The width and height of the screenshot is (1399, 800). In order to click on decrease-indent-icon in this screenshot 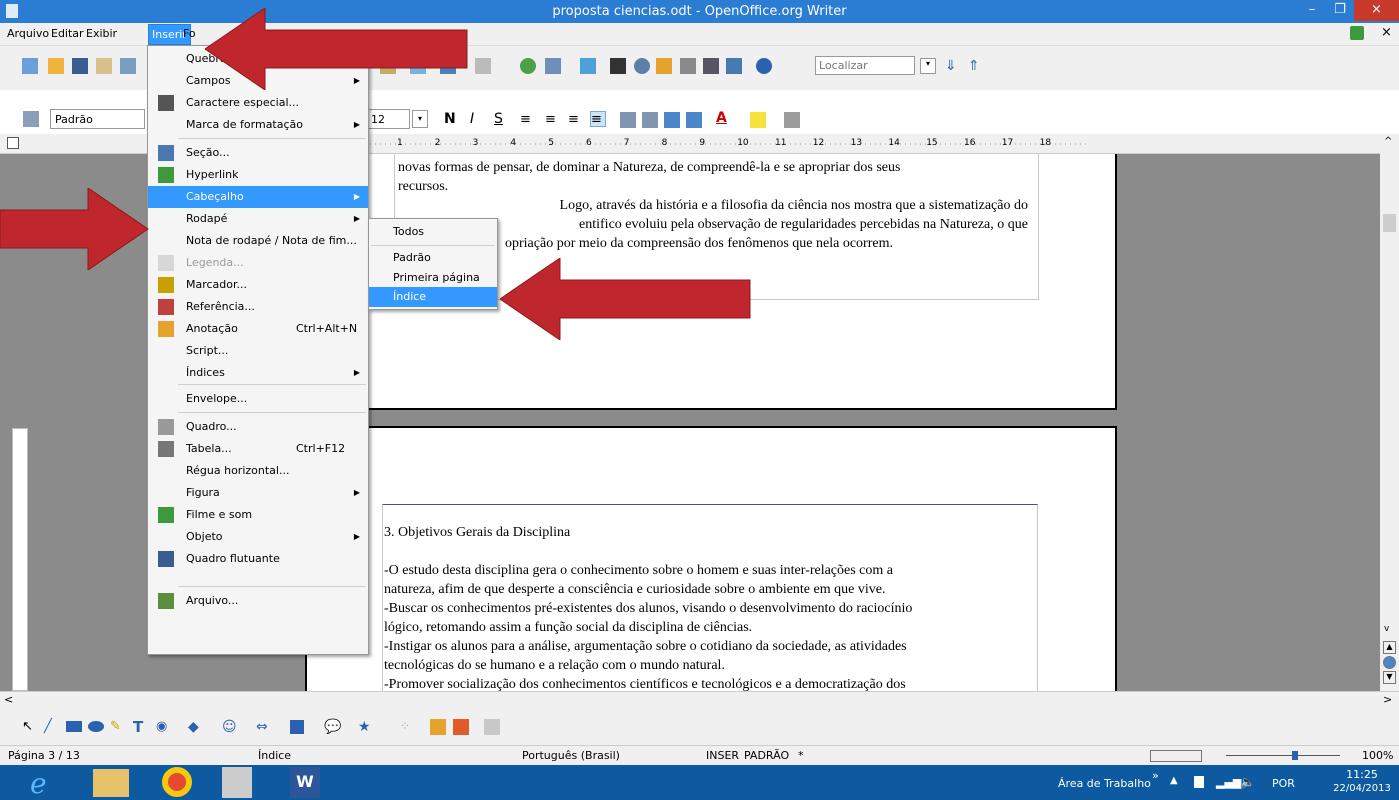, I will do `click(672, 120)`.